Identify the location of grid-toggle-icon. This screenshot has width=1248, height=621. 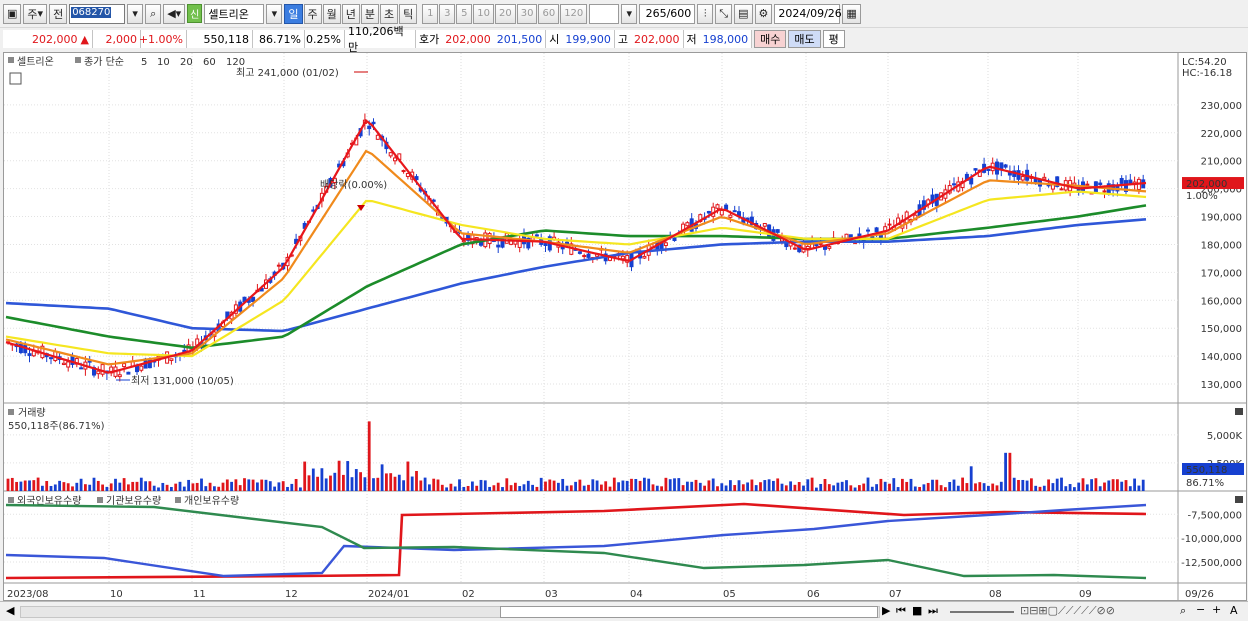
(15, 78).